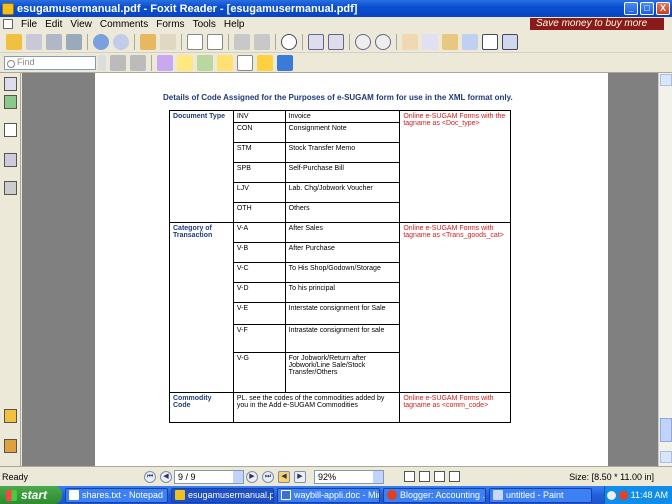 The width and height of the screenshot is (672, 504). I want to click on print-icon, so click(54, 41).